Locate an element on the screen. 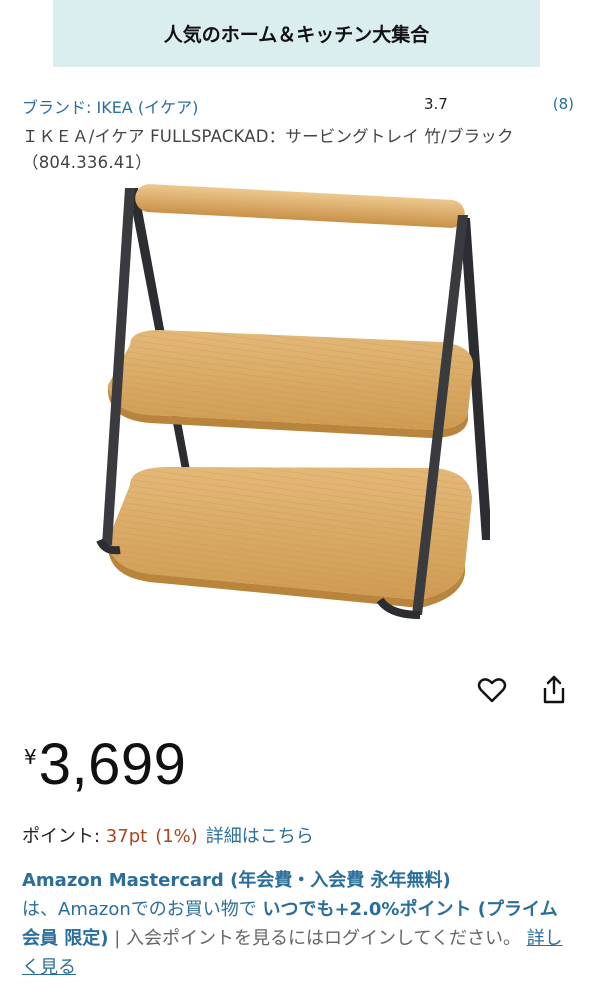 This screenshot has height=1000, width=593. price: ¥ 3,699 is located at coordinates (105, 768).